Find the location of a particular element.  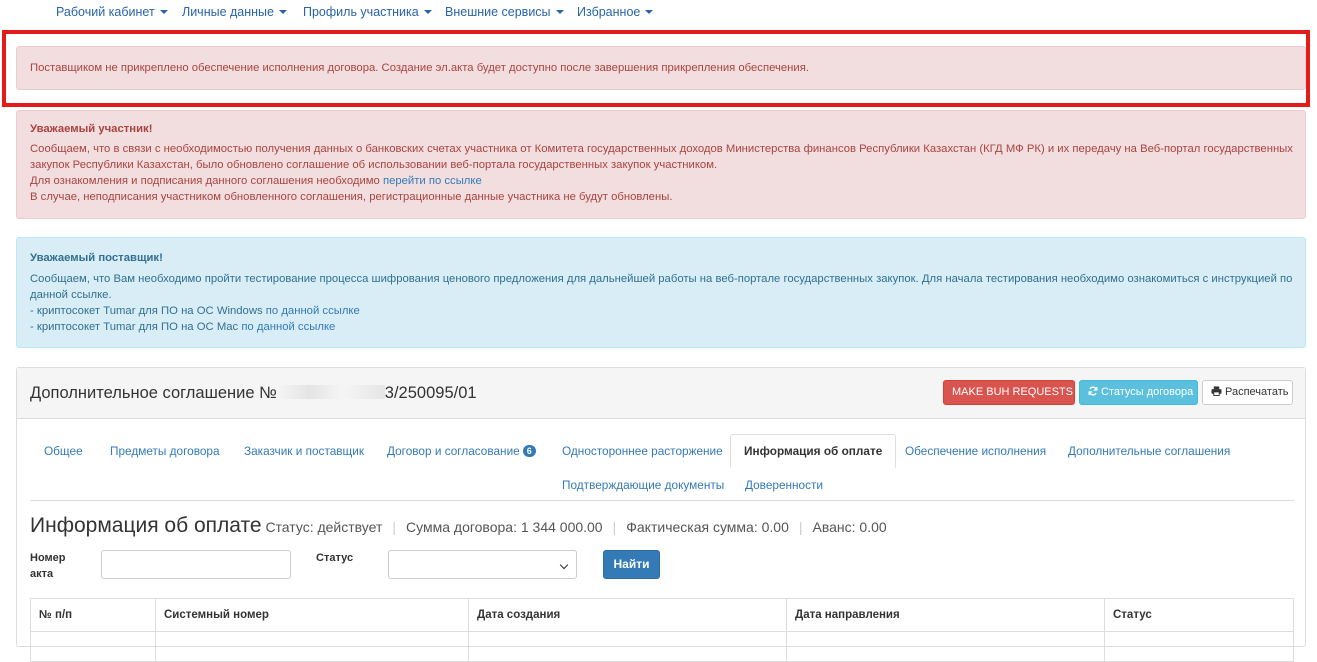

nav-work-cabinet: Рабочий кабинет is located at coordinates (112, 12).